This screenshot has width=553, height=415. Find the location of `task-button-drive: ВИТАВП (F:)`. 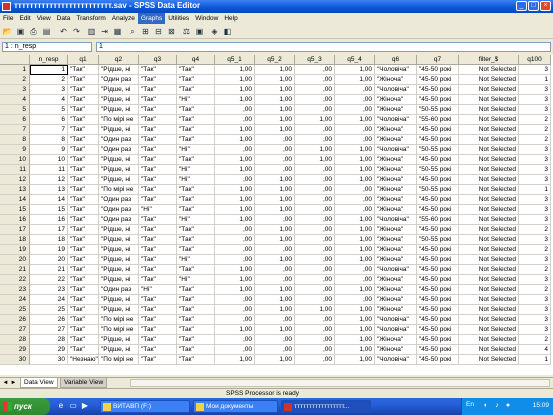

task-button-drive: ВИТАВП (F:) is located at coordinates (145, 406).